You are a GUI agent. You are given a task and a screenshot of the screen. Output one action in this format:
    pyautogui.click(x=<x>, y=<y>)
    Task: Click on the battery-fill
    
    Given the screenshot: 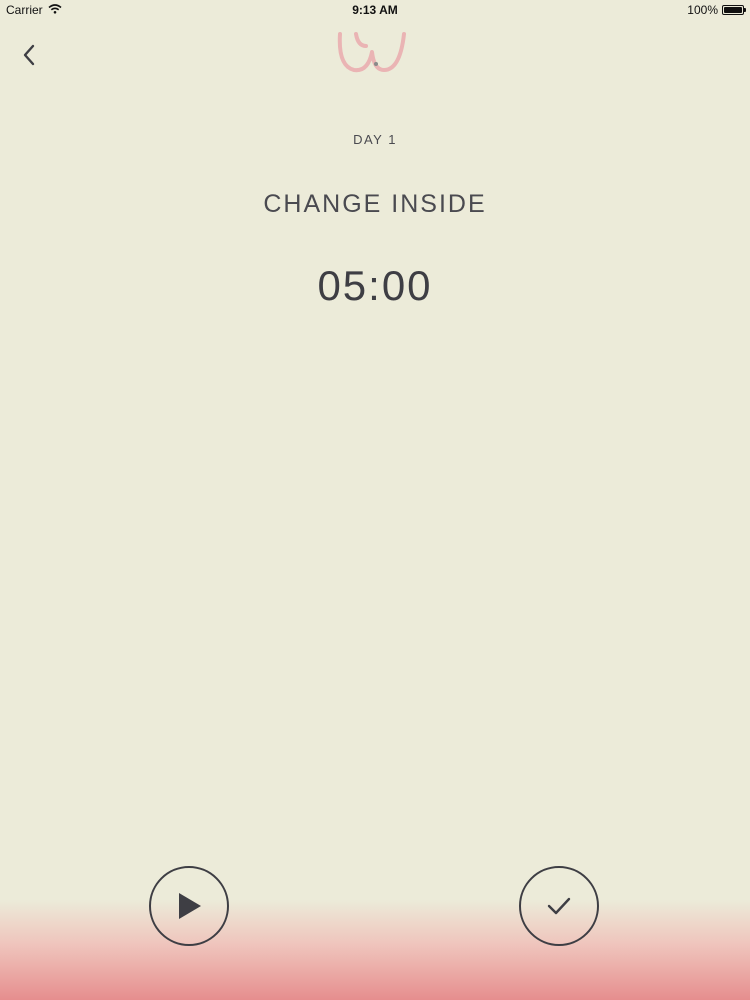 What is the action you would take?
    pyautogui.click(x=733, y=10)
    